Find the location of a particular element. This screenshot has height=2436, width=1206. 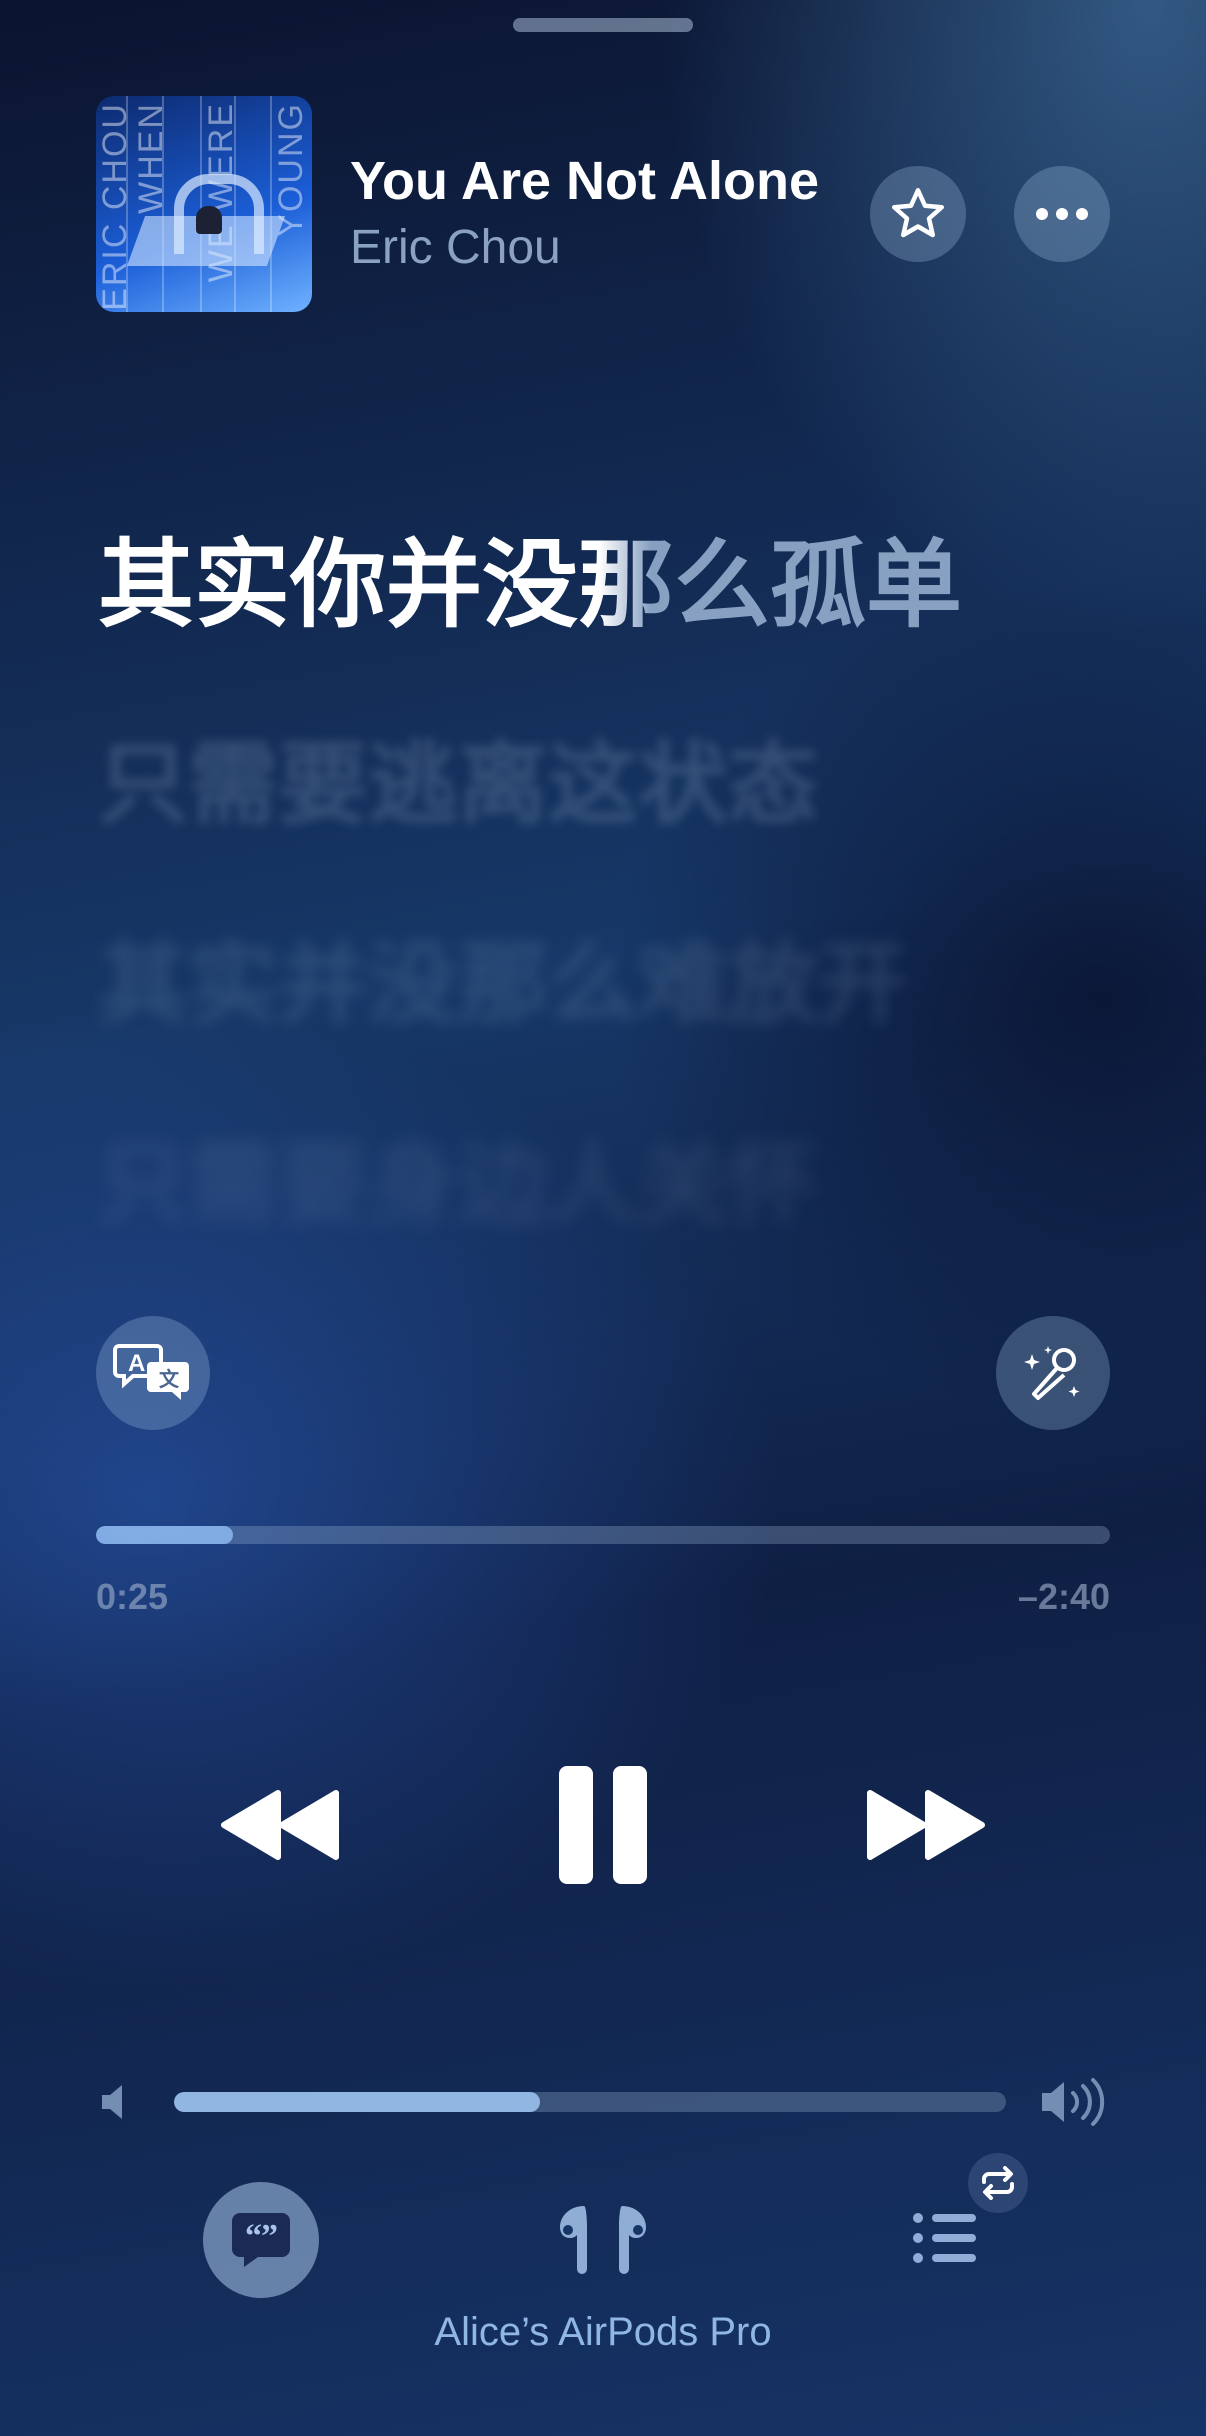

lyric-line: 其实并没那么难放开 is located at coordinates (618, 985).